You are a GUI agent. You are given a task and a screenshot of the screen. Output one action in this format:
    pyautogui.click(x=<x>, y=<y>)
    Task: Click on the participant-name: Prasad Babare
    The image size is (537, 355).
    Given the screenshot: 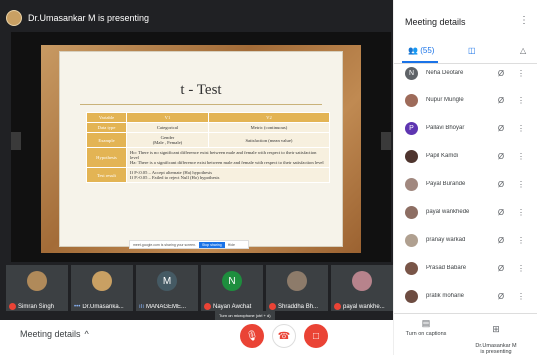 What is the action you would take?
    pyautogui.click(x=446, y=268)
    